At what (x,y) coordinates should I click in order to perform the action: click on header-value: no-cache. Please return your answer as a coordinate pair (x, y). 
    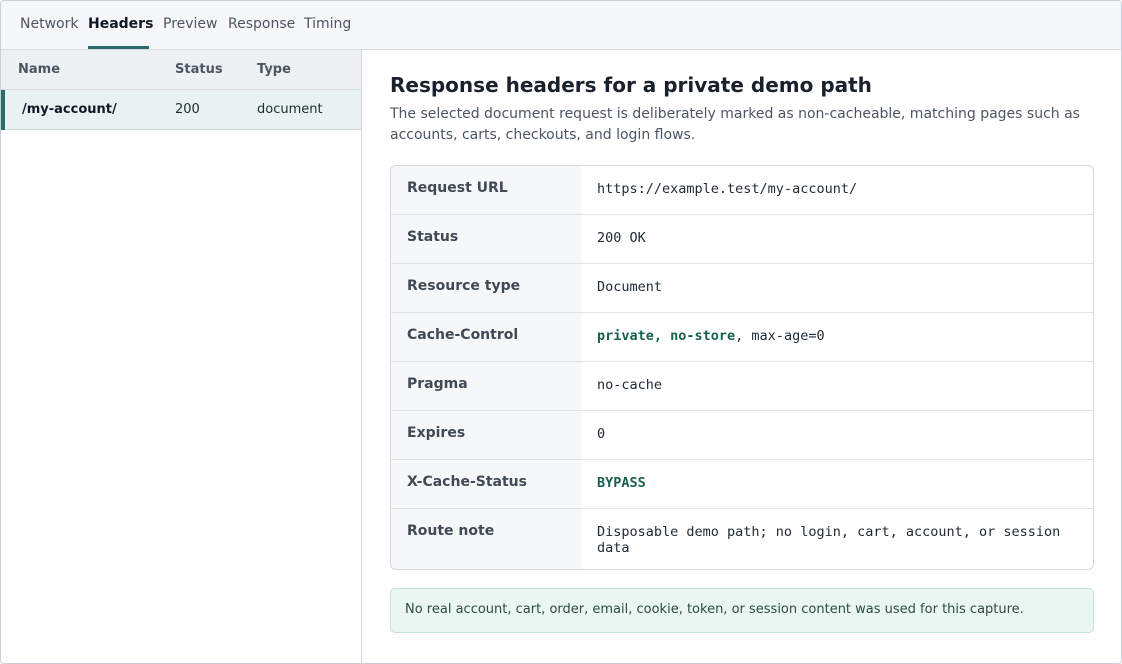
    Looking at the image, I should click on (832, 385).